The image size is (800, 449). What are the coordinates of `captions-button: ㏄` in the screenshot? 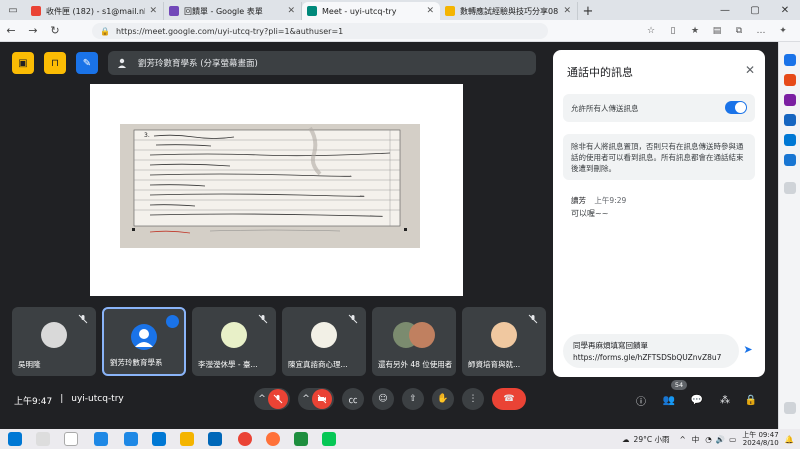 It's located at (353, 399).